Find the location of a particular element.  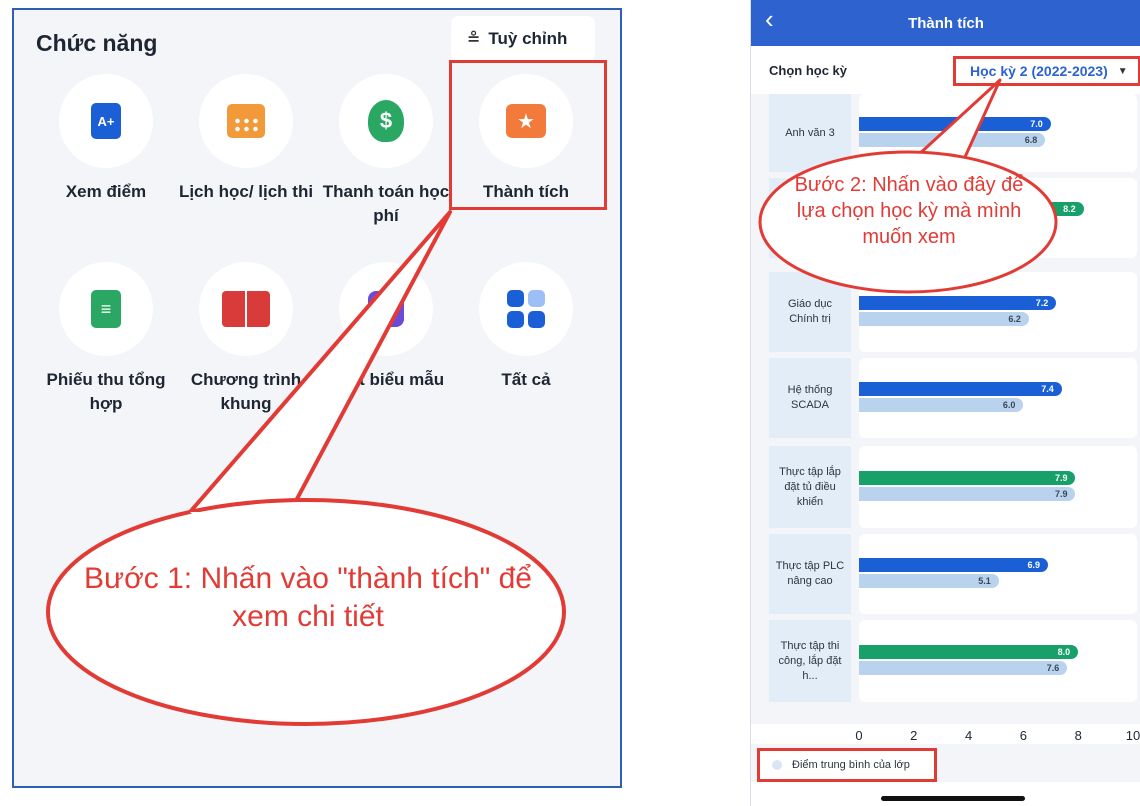

semester-value: Học kỳ 2 (2022-2023) is located at coordinates (1039, 71).